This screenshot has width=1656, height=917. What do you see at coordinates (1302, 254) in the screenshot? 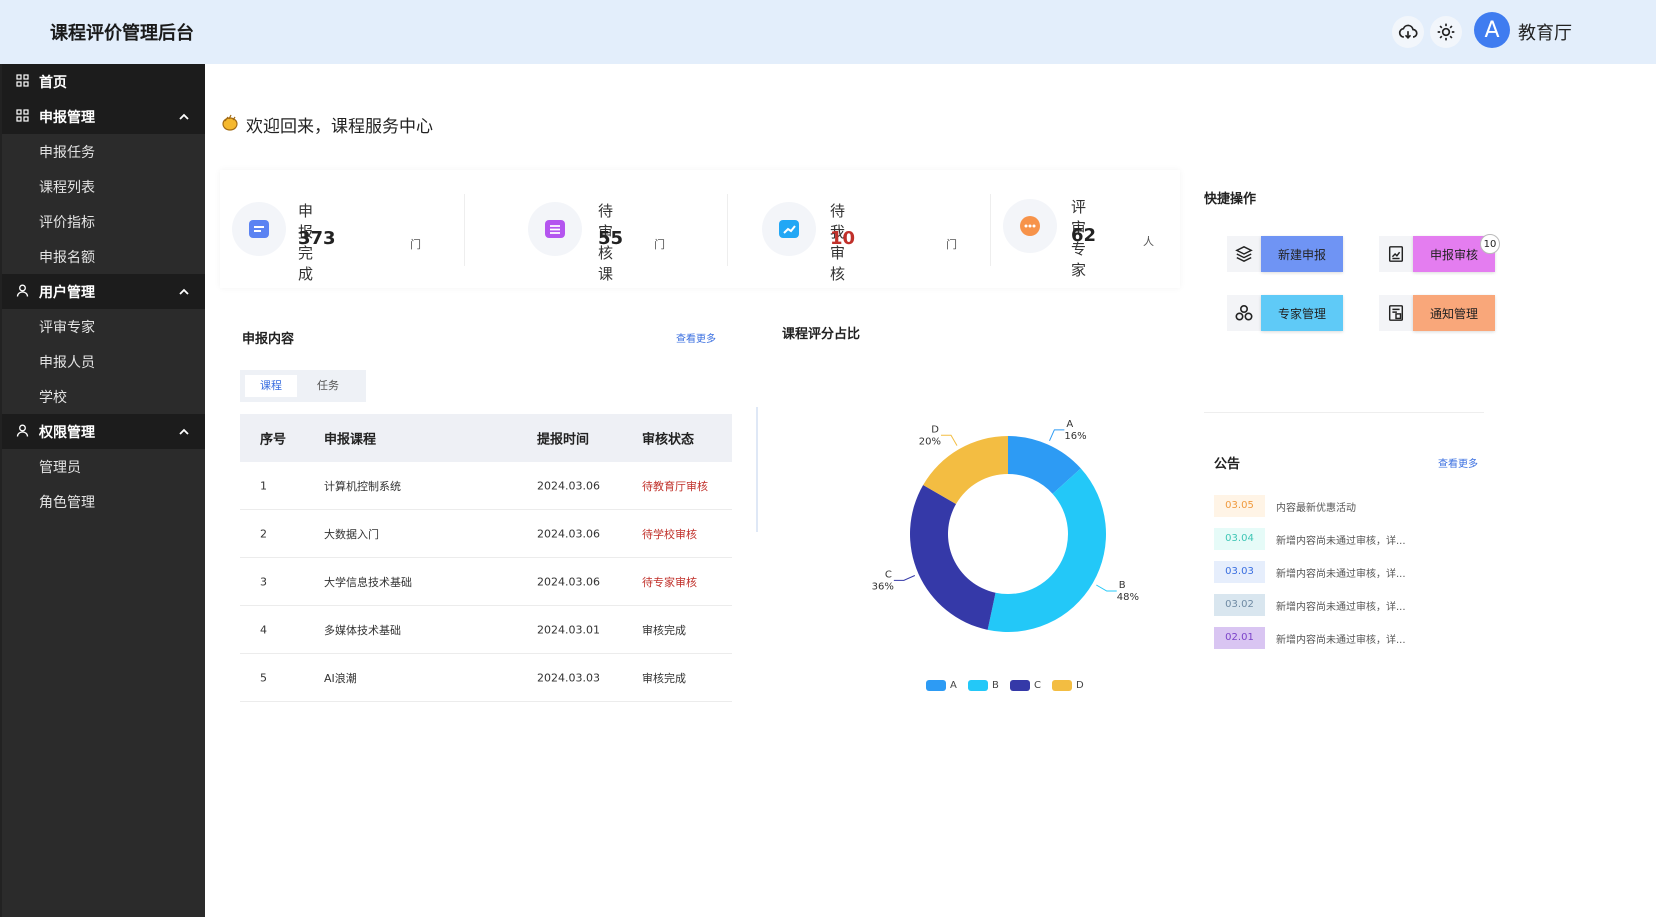
I see `new-declaration-button: 新建申报` at bounding box center [1302, 254].